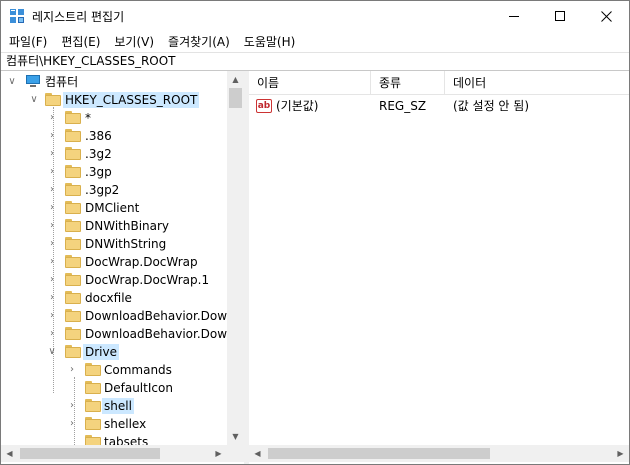 The image size is (630, 465). What do you see at coordinates (315, 61) in the screenshot?
I see `address-bar: 컴퓨터\HKEY_CLASSES_ROOT` at bounding box center [315, 61].